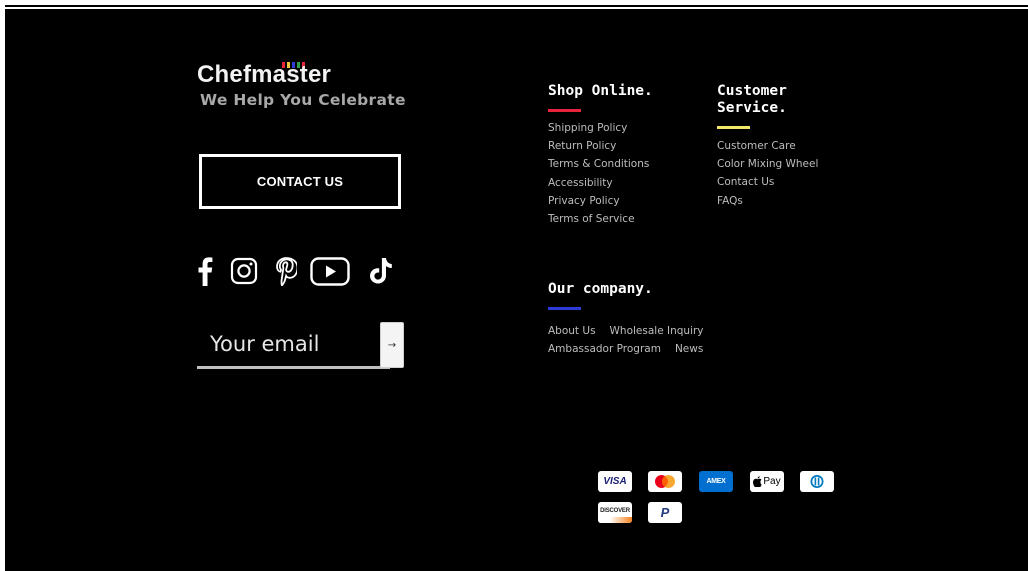 Image resolution: width=1028 pixels, height=571 pixels. Describe the element at coordinates (752, 91) in the screenshot. I see `customer-service-title-line1: Customer` at that location.